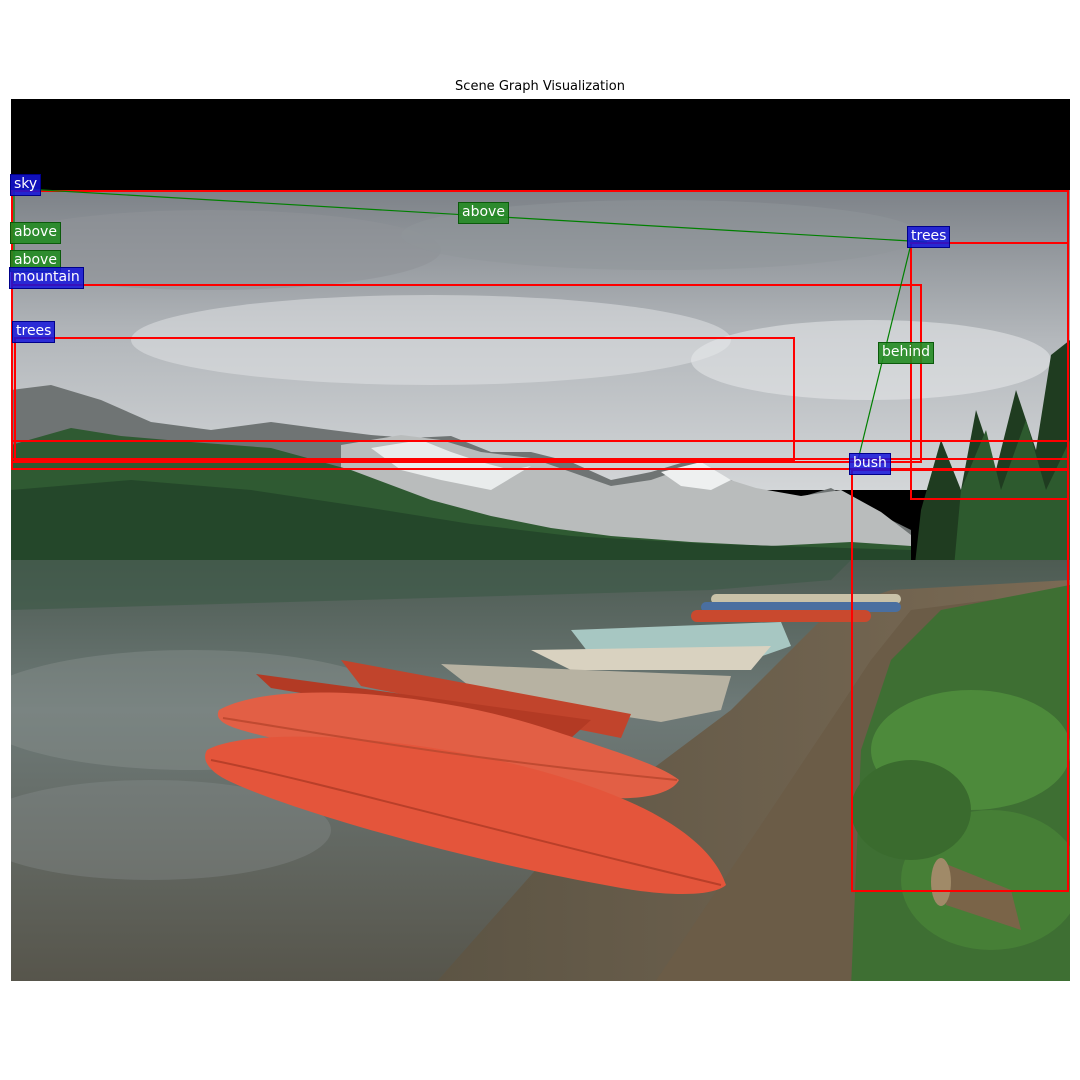  Describe the element at coordinates (26, 185) in the screenshot. I see `object-label-sky: sky` at that location.